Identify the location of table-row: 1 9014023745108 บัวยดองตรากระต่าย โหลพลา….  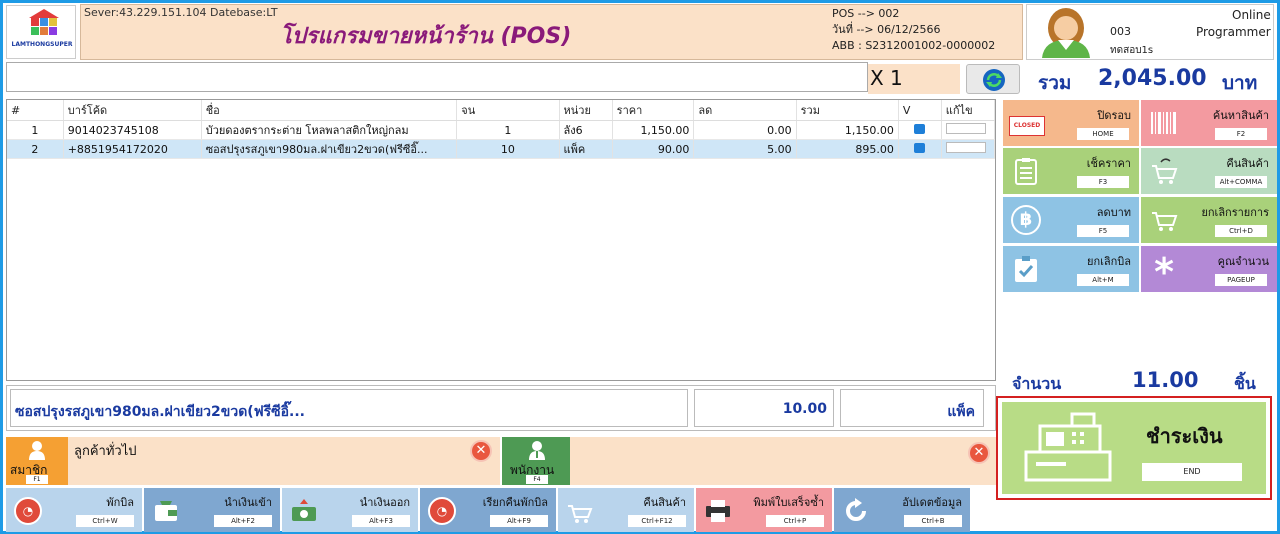
(501, 130).